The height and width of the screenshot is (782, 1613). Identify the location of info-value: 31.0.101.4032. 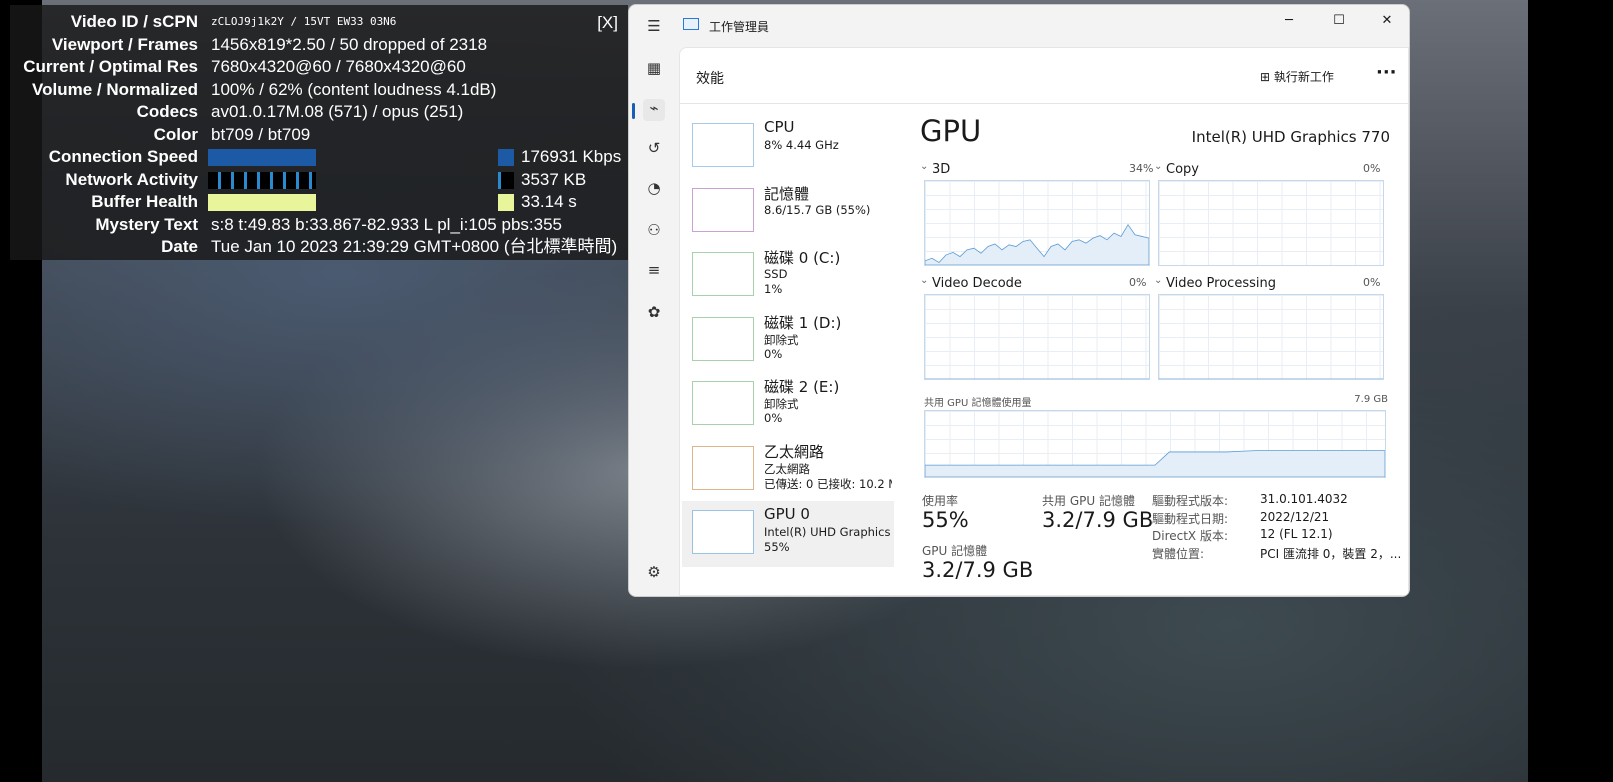
(1304, 499).